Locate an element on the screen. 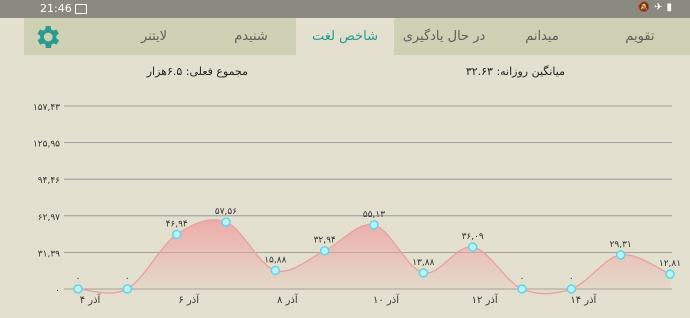 This screenshot has height=318, width=690. x-tick-label: ۴ آذر is located at coordinates (91, 299).